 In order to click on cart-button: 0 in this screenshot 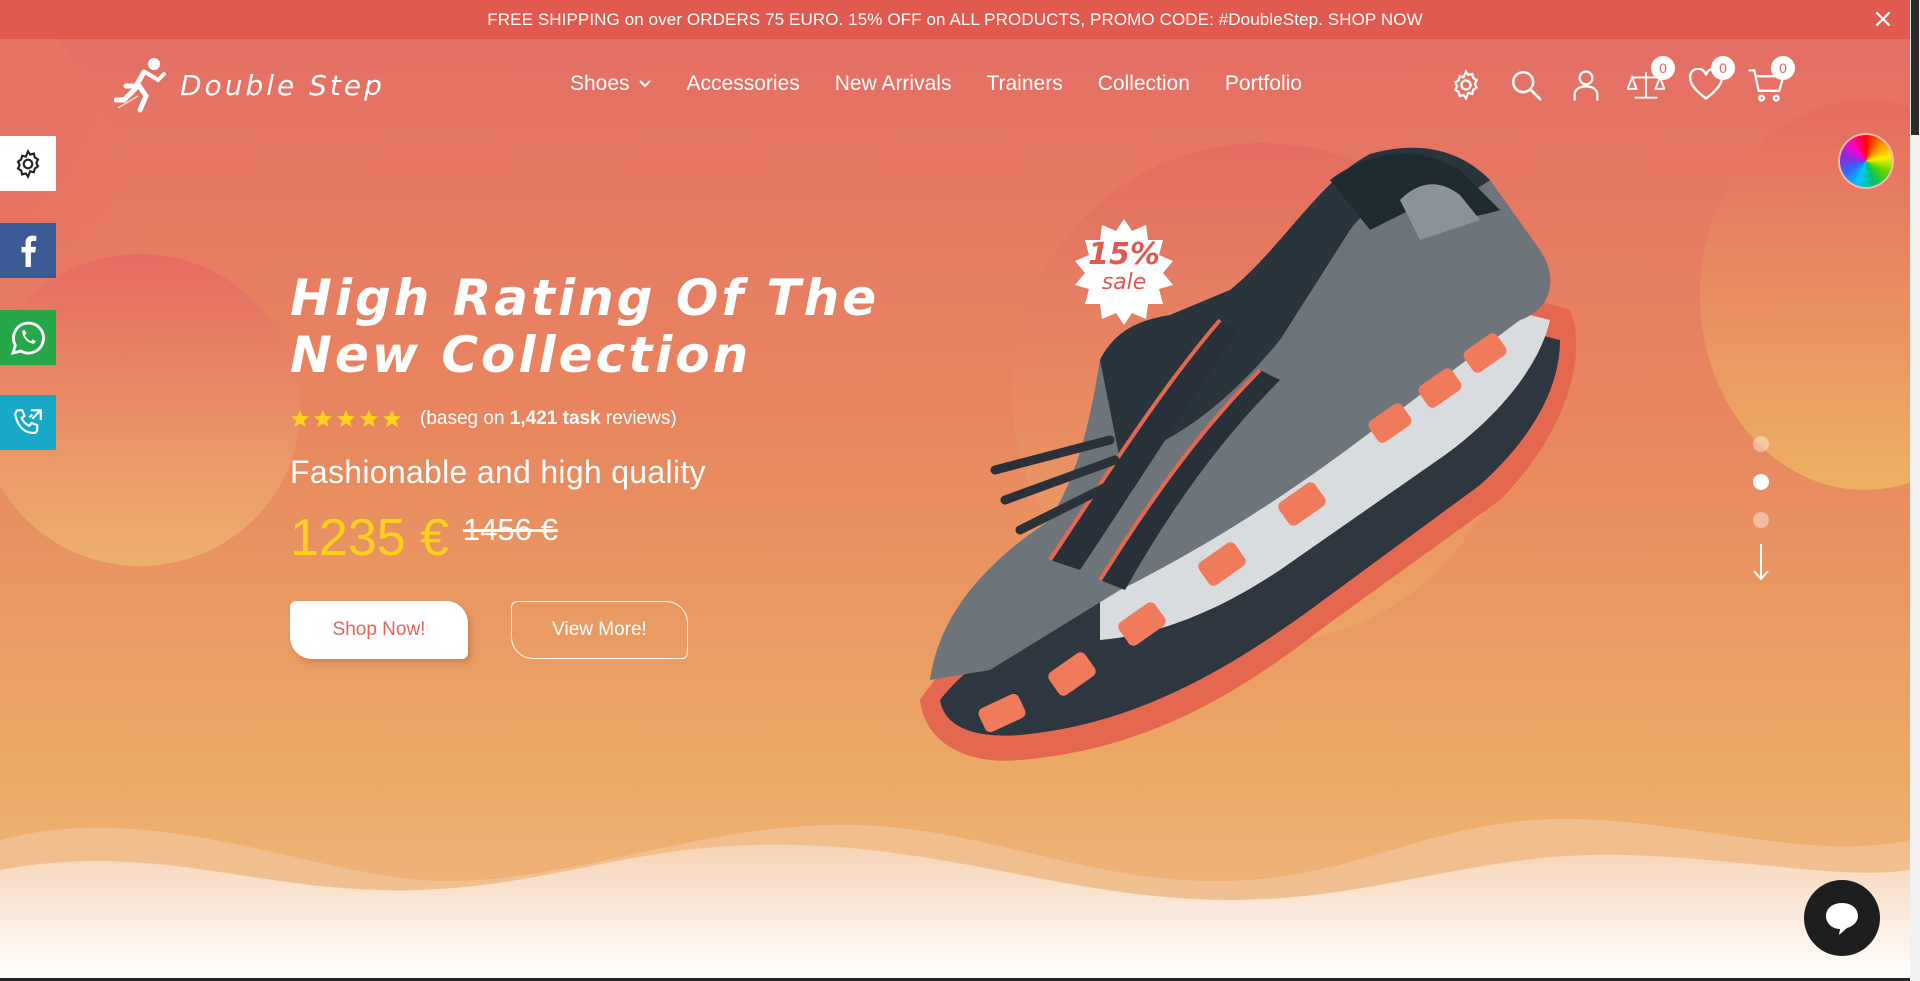, I will do `click(1771, 80)`.